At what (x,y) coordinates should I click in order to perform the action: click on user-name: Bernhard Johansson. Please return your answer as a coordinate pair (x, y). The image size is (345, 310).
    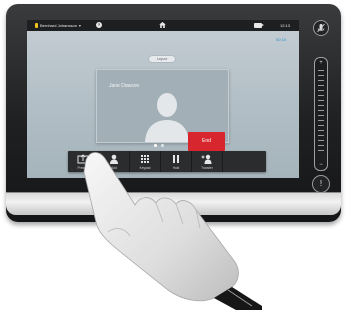
    Looking at the image, I should click on (58, 25).